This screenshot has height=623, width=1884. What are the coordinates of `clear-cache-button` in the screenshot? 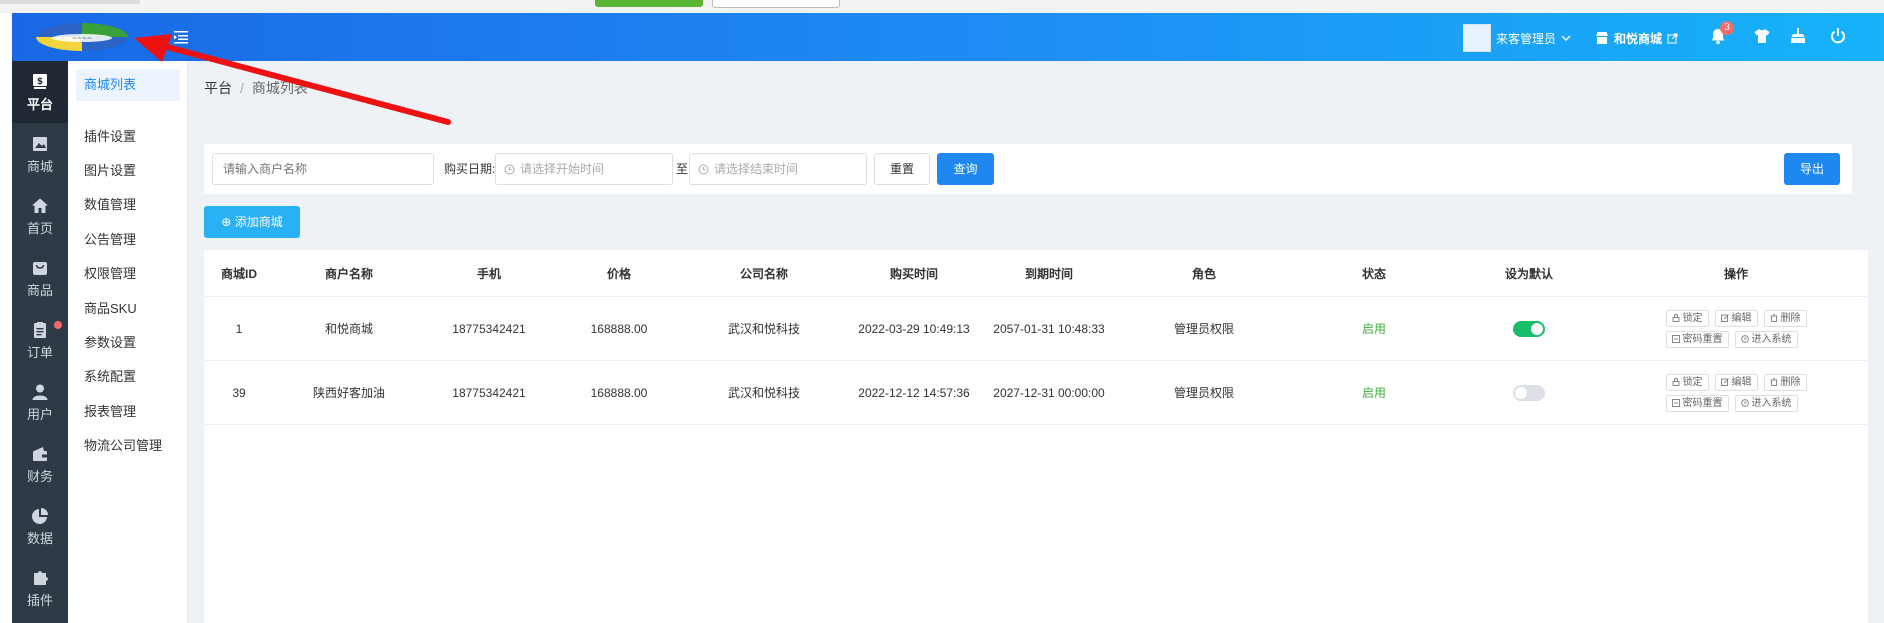 It's located at (1799, 37).